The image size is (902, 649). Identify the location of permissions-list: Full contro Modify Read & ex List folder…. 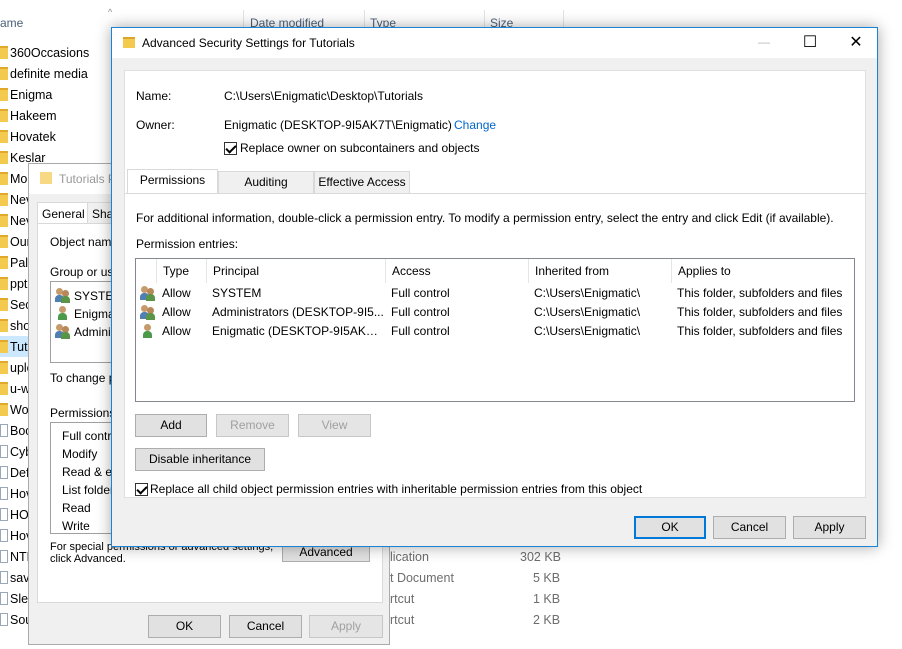
(85, 478).